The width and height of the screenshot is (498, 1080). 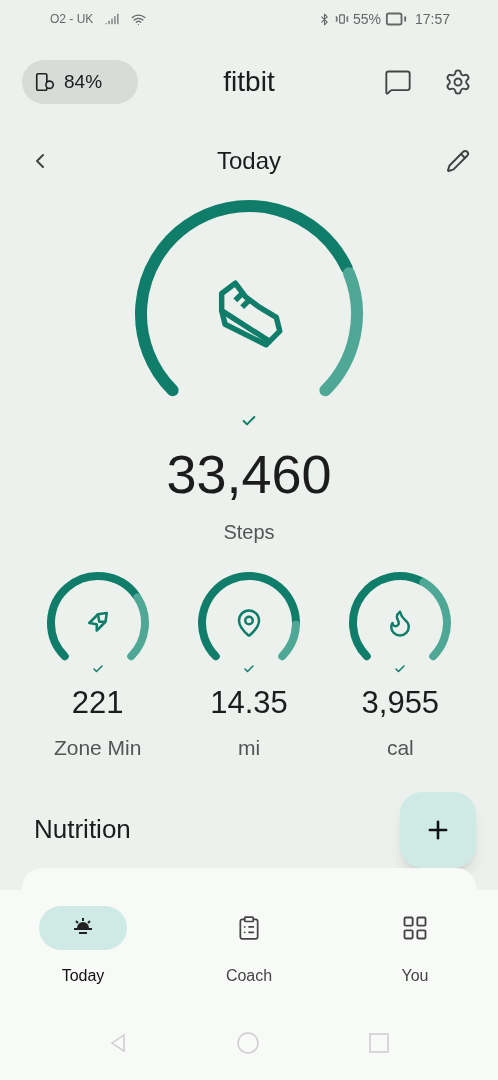 I want to click on clipboard-icon, so click(x=249, y=927).